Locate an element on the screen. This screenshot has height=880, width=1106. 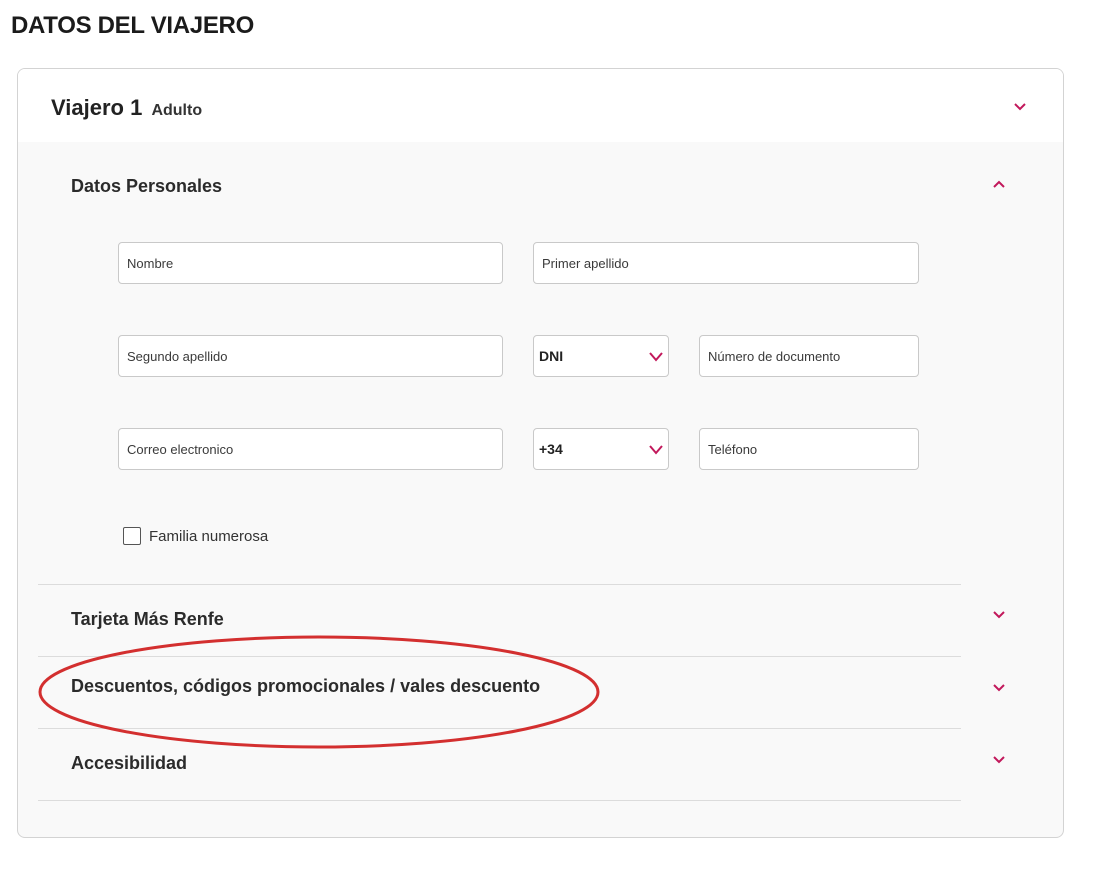
traveler-name: Viajero 1 is located at coordinates (97, 107).